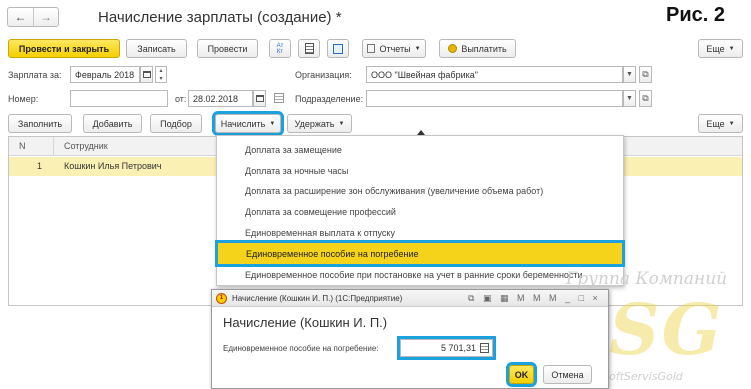 The width and height of the screenshot is (751, 389). I want to click on dt-kt-button: Aт Кт, so click(280, 48).